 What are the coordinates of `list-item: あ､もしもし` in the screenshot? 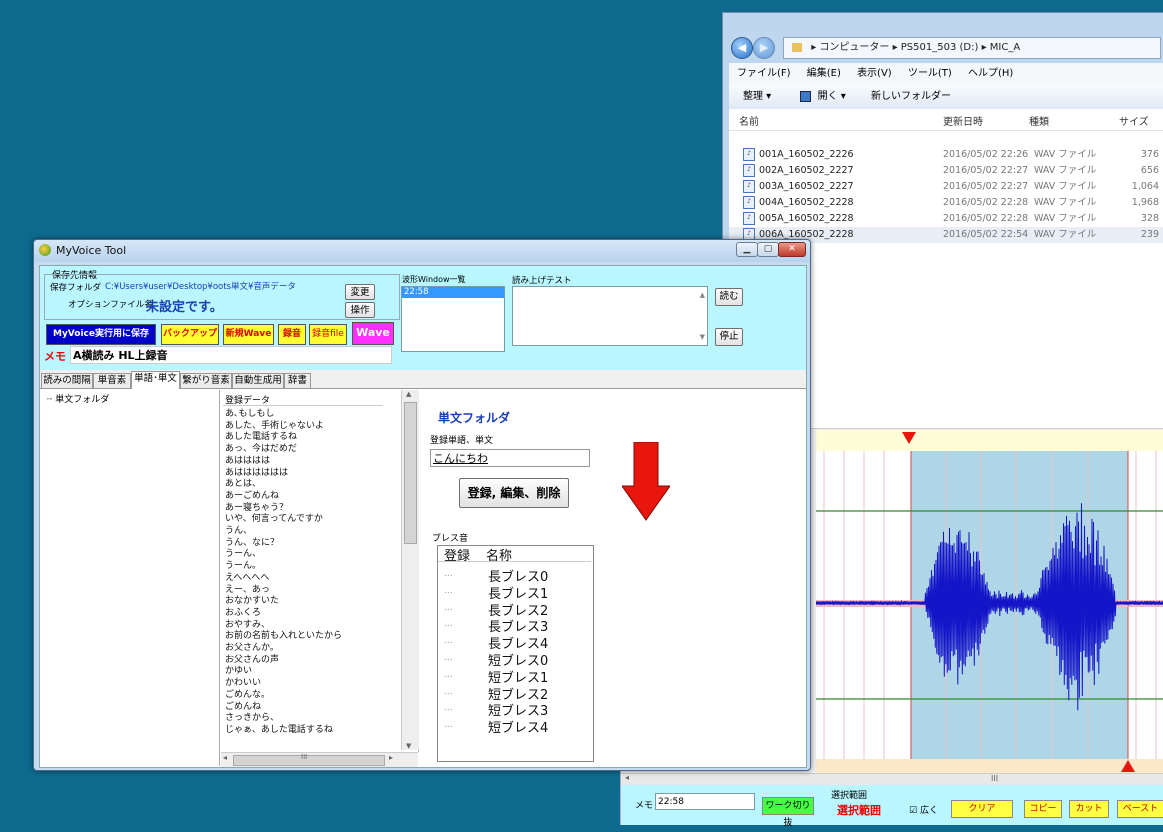 It's located at (250, 414).